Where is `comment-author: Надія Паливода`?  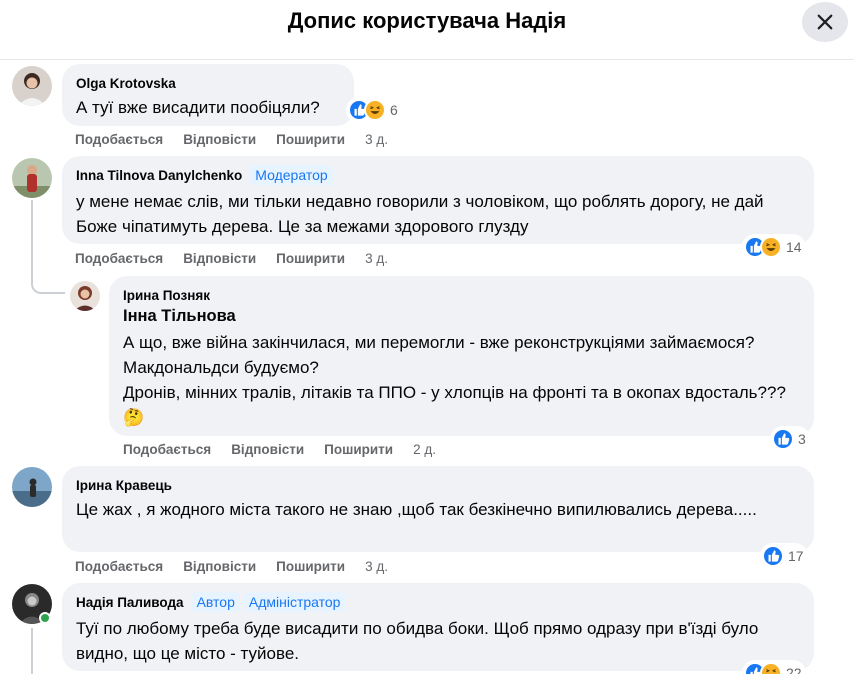 comment-author: Надія Паливода is located at coordinates (130, 602).